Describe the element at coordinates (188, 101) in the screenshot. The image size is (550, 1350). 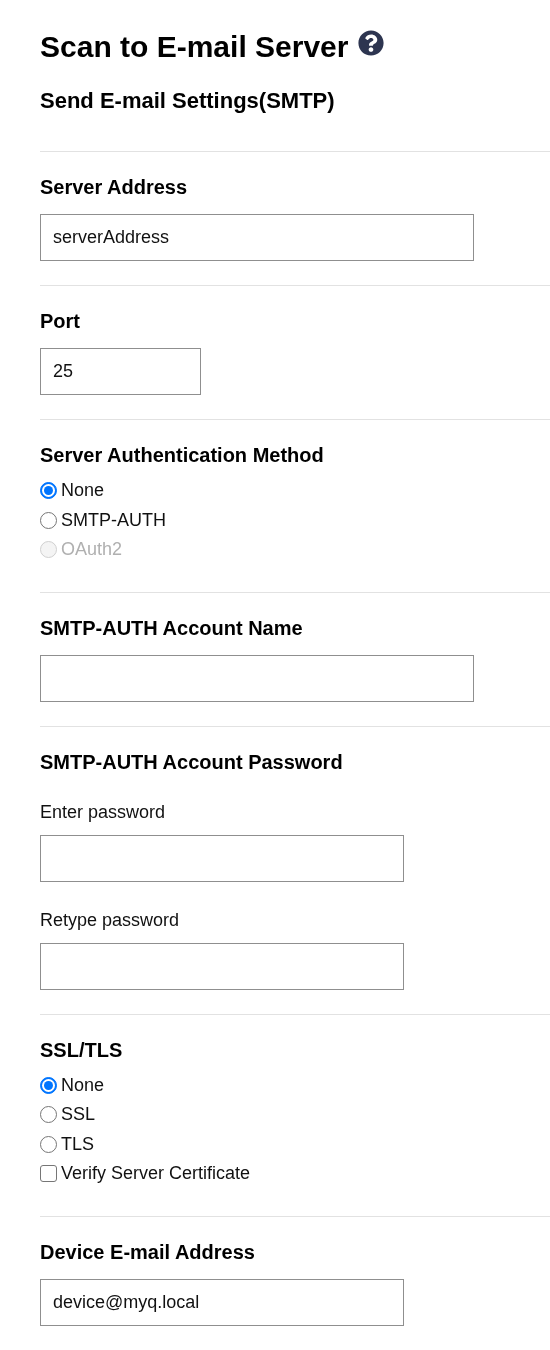
I see `section-title: Send E-mail Settings(SMTP)` at that location.